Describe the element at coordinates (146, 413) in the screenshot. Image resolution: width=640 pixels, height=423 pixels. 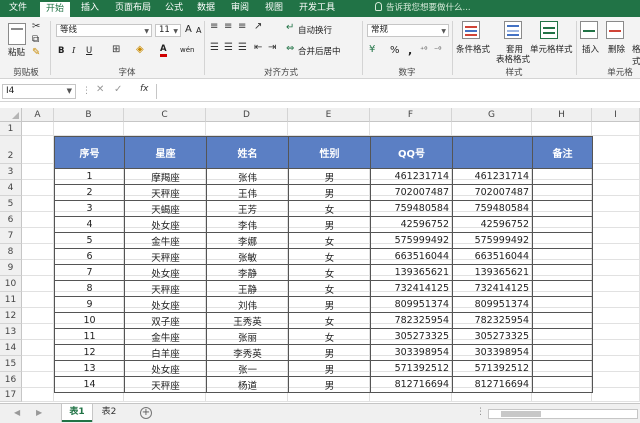
I see `add-sheet-icon: +` at that location.